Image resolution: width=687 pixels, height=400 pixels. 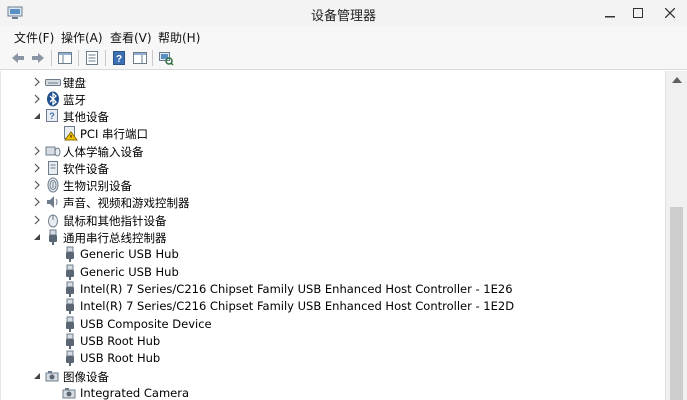 What do you see at coordinates (331, 220) in the screenshot?
I see `tree-item-mice: 鼠标和其他指针设备` at bounding box center [331, 220].